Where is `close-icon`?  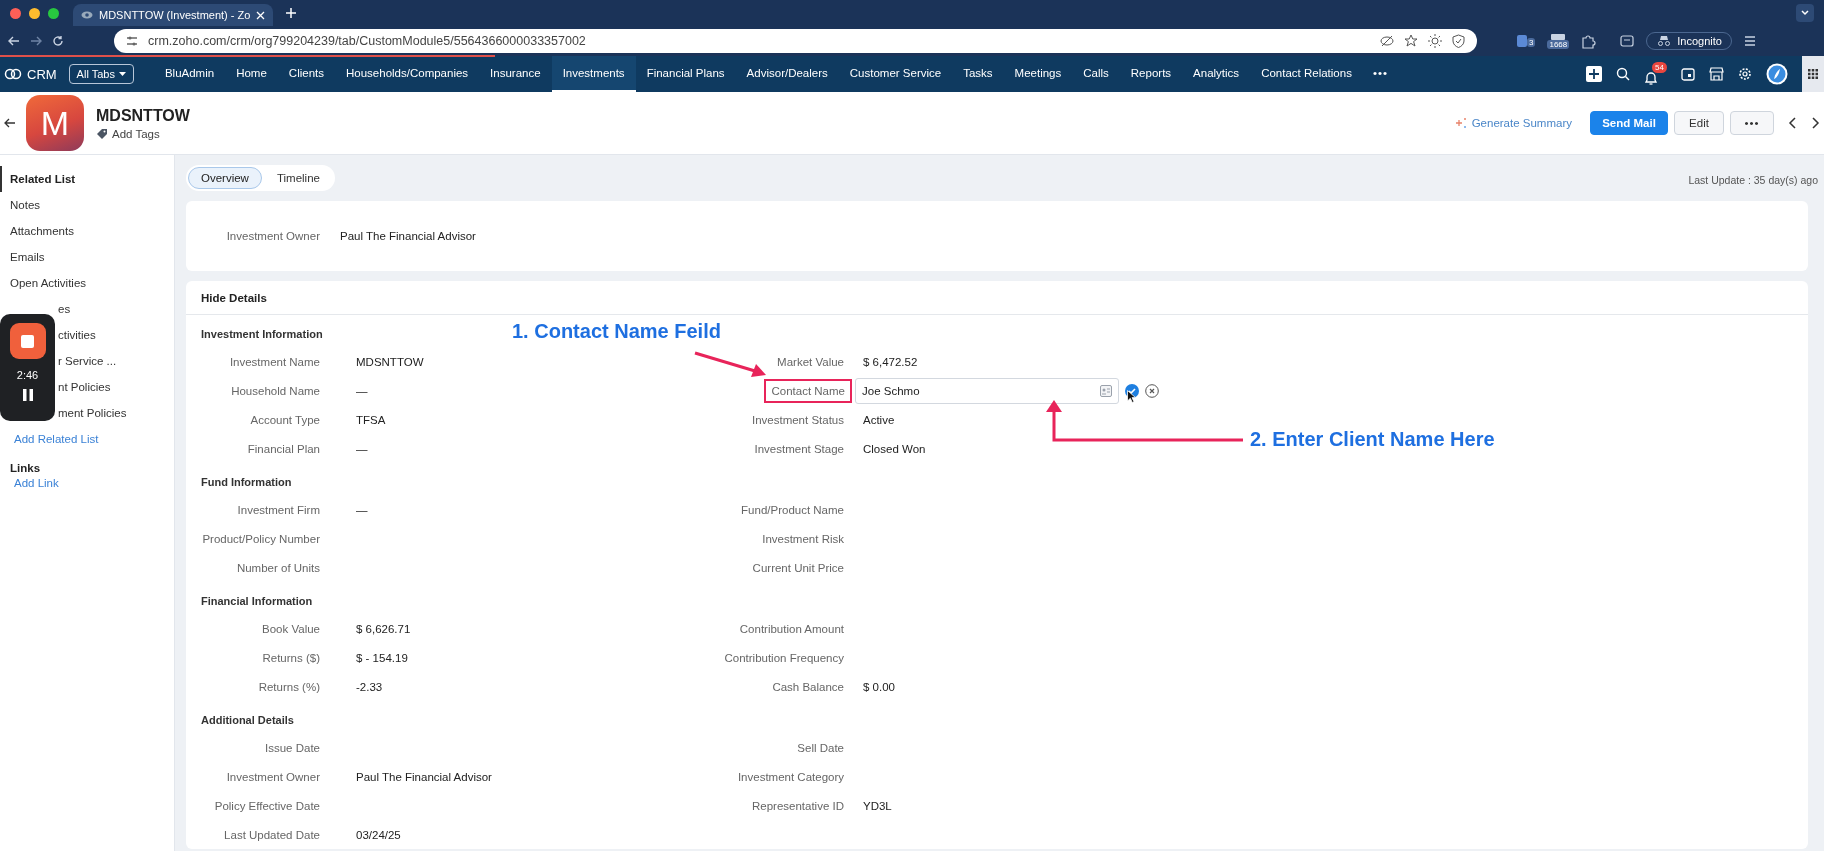
close-icon is located at coordinates (261, 15).